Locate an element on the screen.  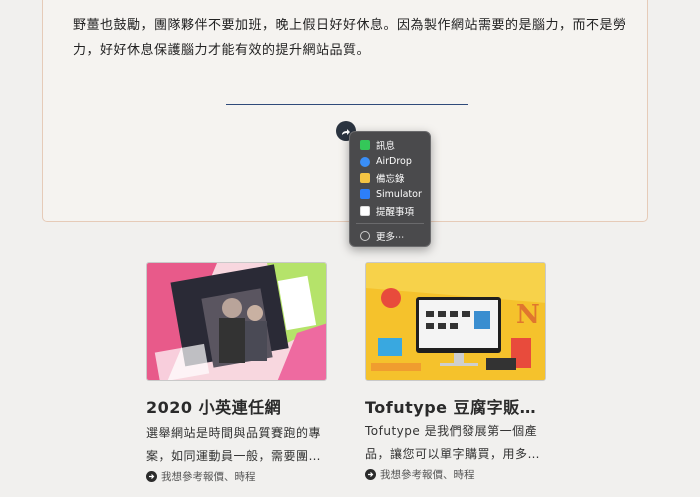
menu-separator is located at coordinates (390, 223).